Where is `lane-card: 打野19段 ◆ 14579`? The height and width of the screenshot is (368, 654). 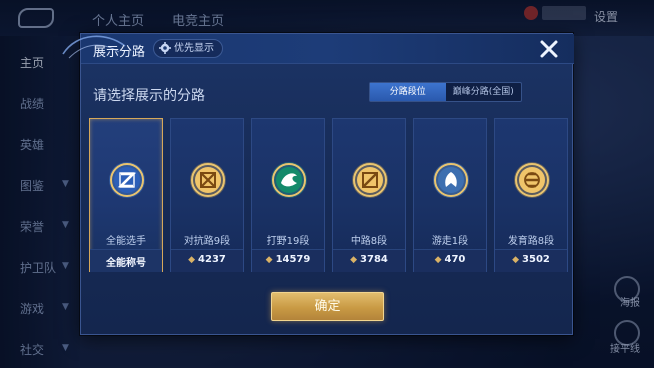 lane-card: 打野19段 ◆ 14579 is located at coordinates (288, 195).